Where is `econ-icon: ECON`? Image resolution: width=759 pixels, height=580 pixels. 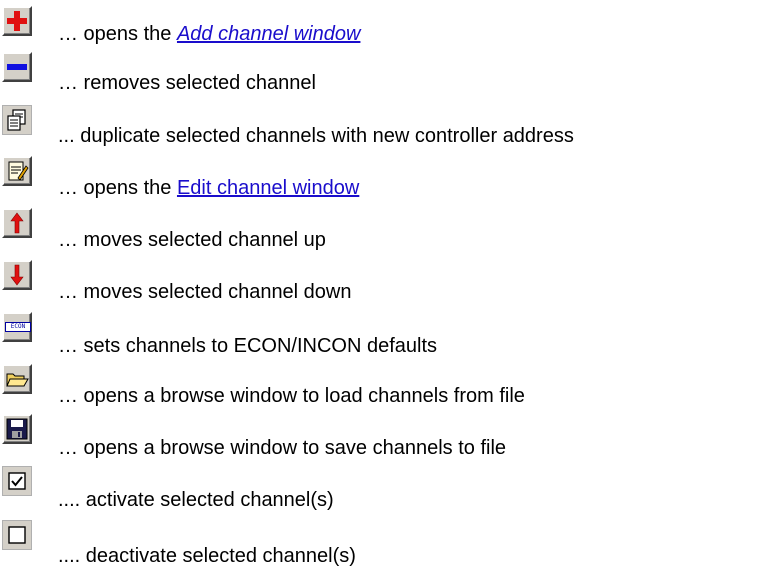 econ-icon: ECON is located at coordinates (17, 327).